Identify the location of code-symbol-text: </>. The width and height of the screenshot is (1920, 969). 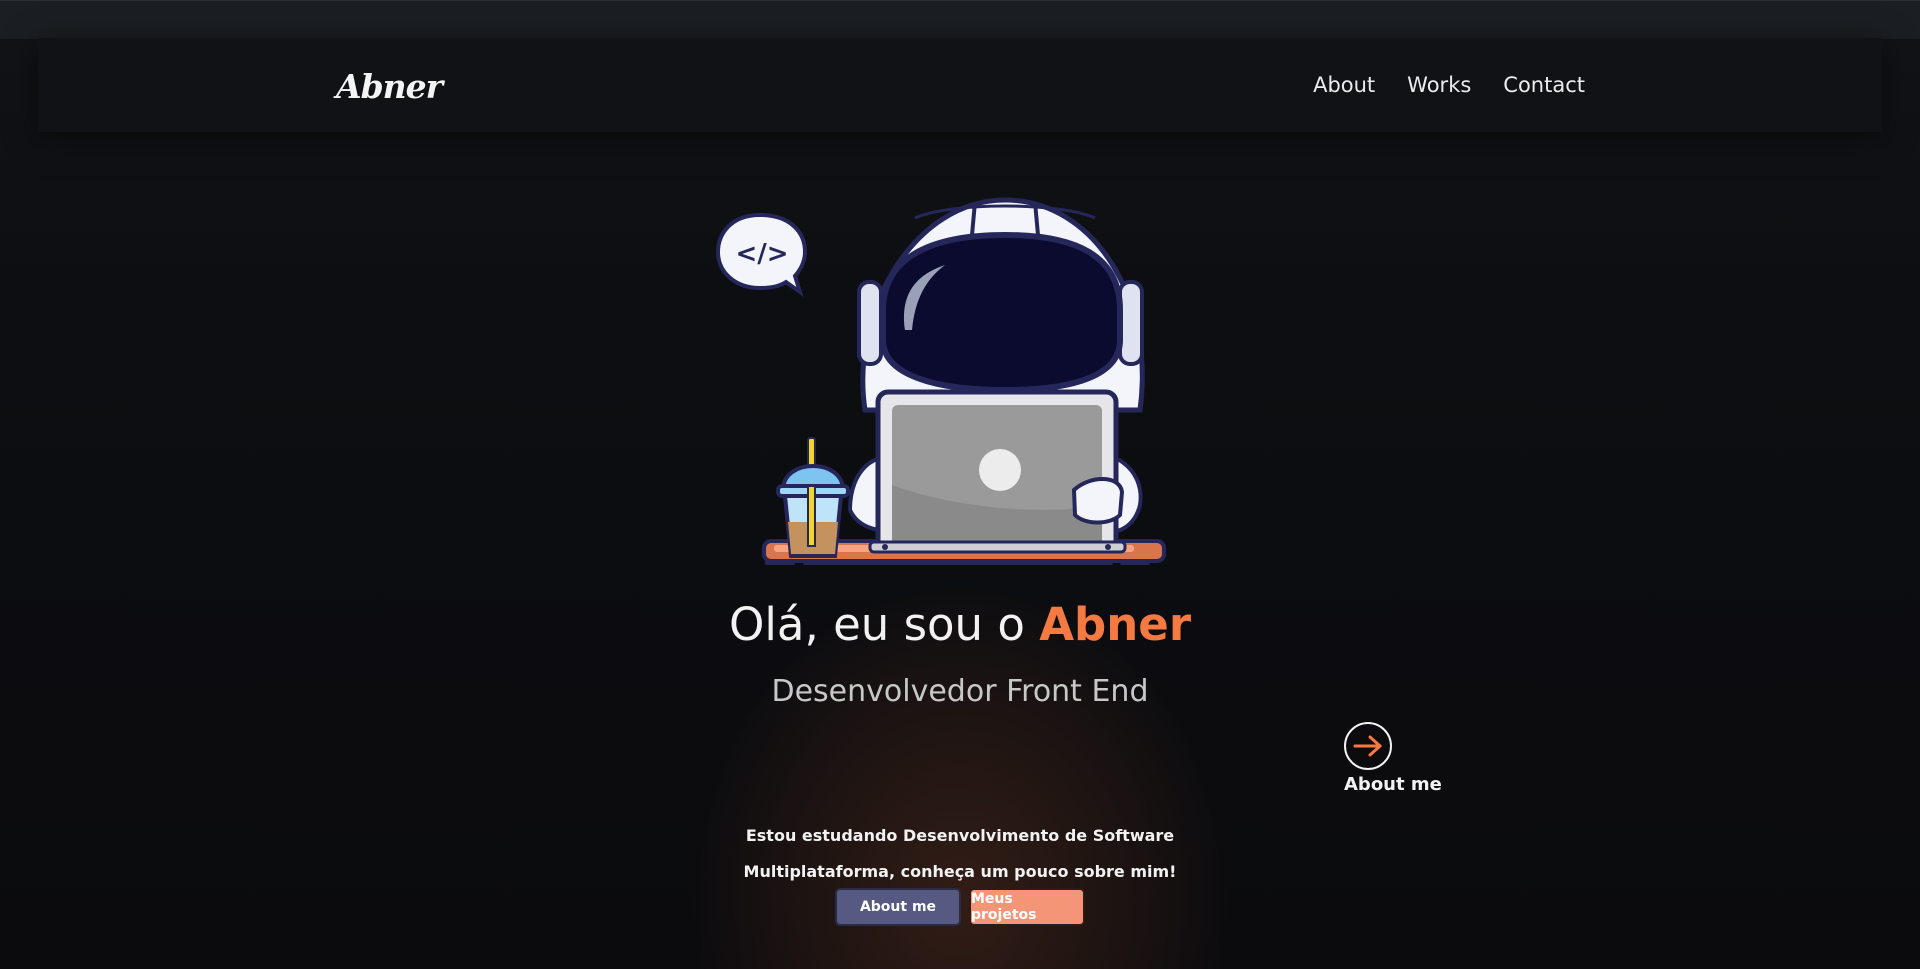
(761, 254).